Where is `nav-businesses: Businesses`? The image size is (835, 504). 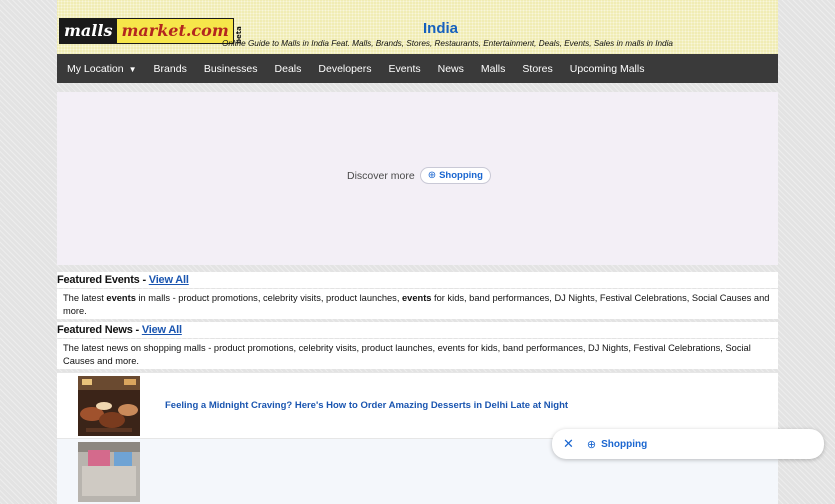 nav-businesses: Businesses is located at coordinates (231, 69).